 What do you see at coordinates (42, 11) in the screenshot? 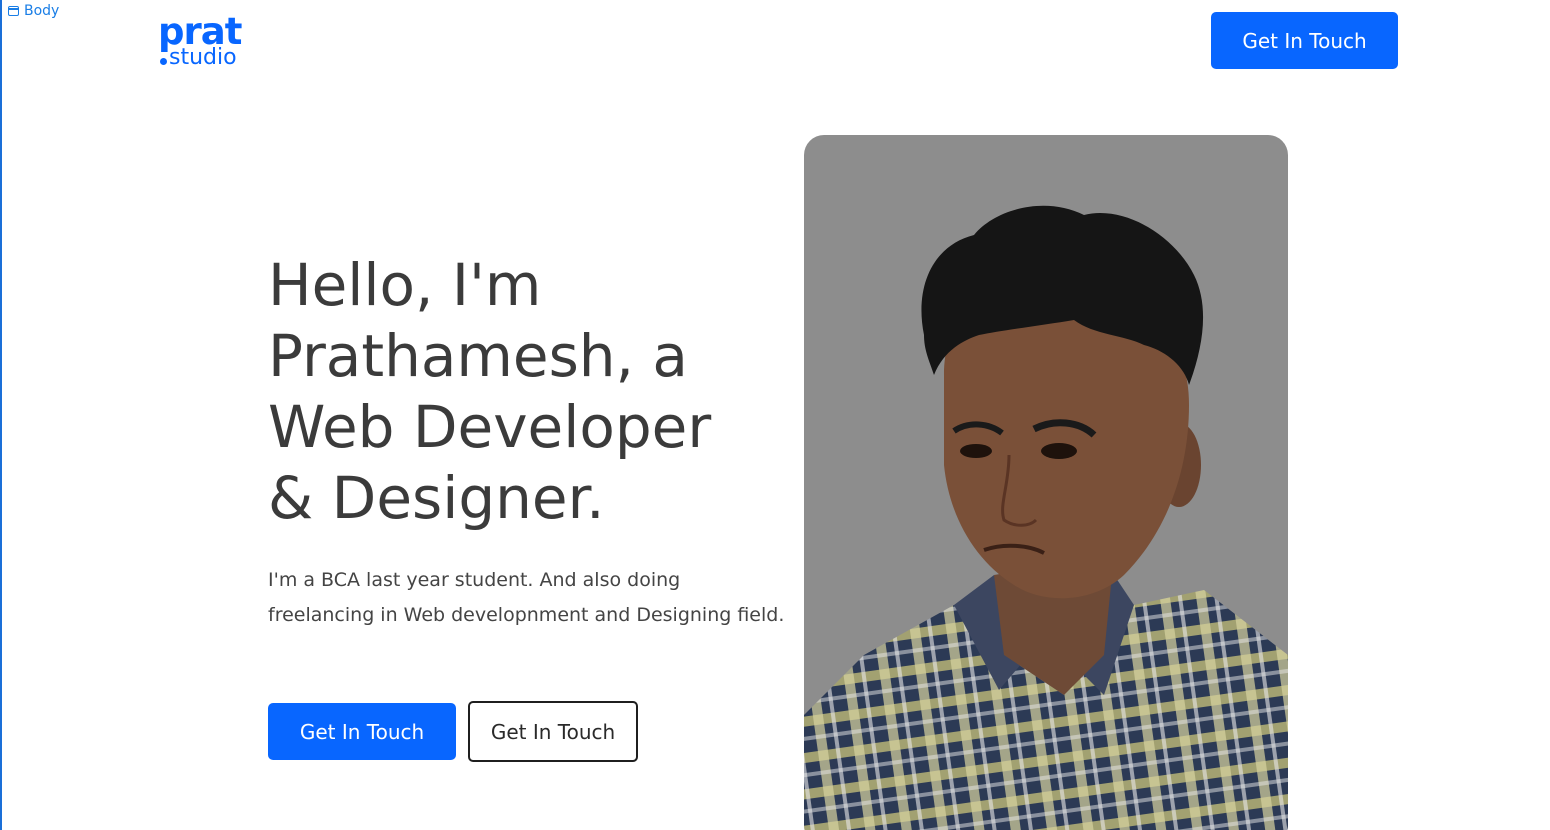
I see `editor-tag-label: Body` at bounding box center [42, 11].